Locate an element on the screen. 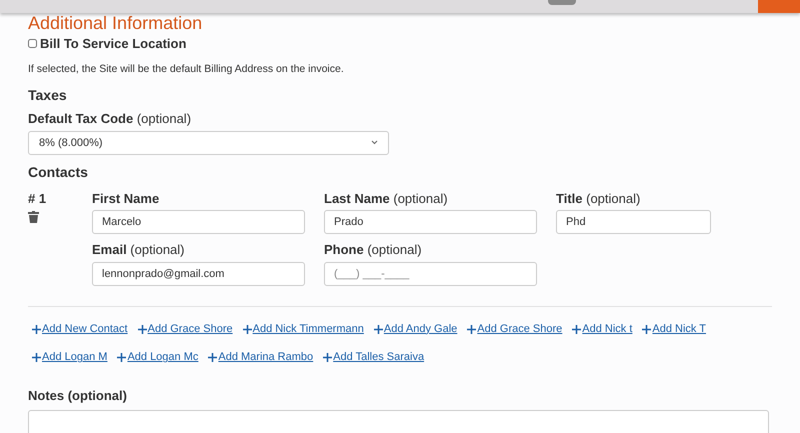  tax-code-select: 8% (8.000%) is located at coordinates (208, 142).